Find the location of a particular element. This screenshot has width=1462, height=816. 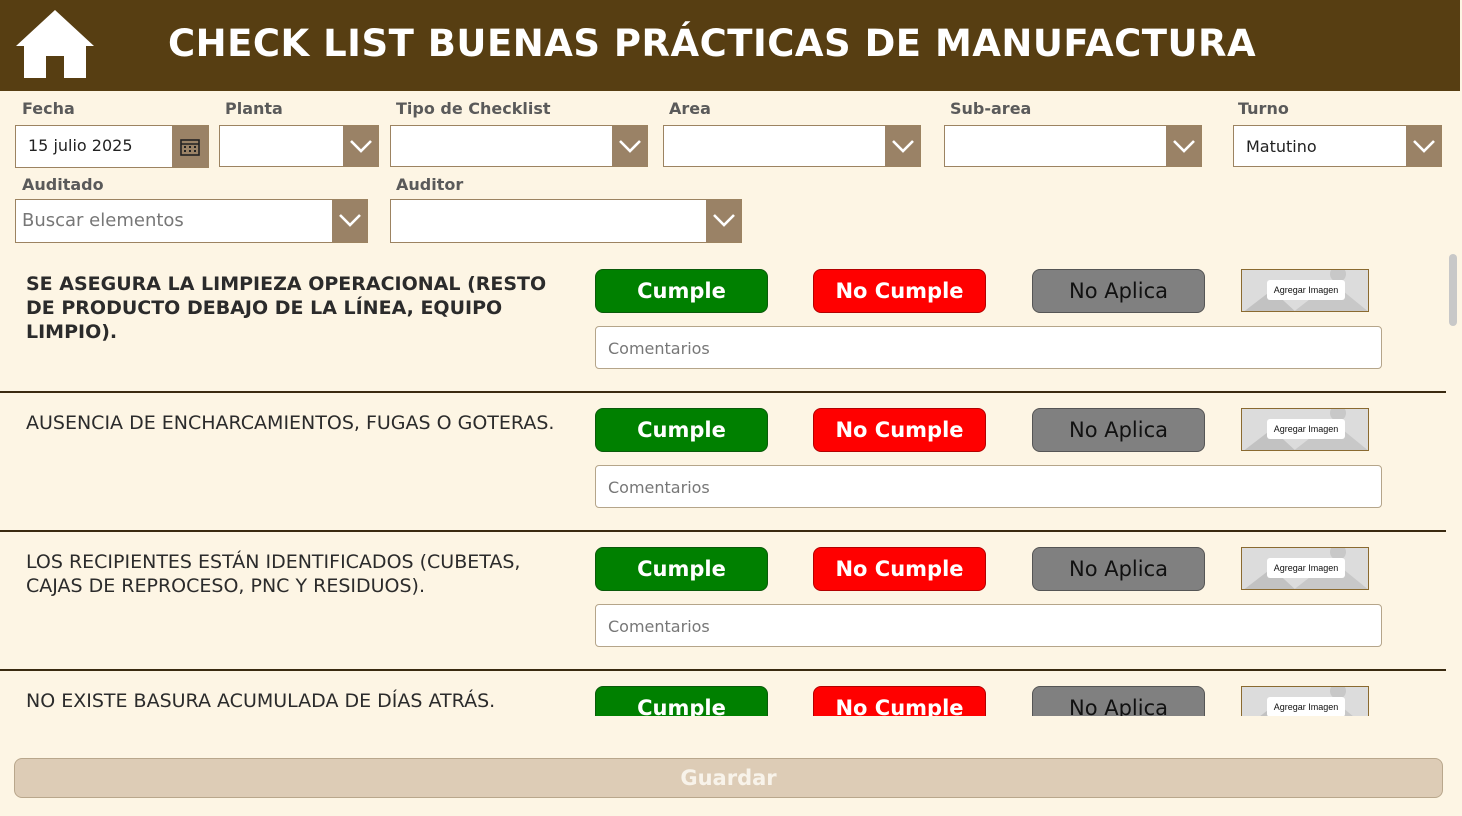

turno-value: Matutino is located at coordinates (1281, 146).